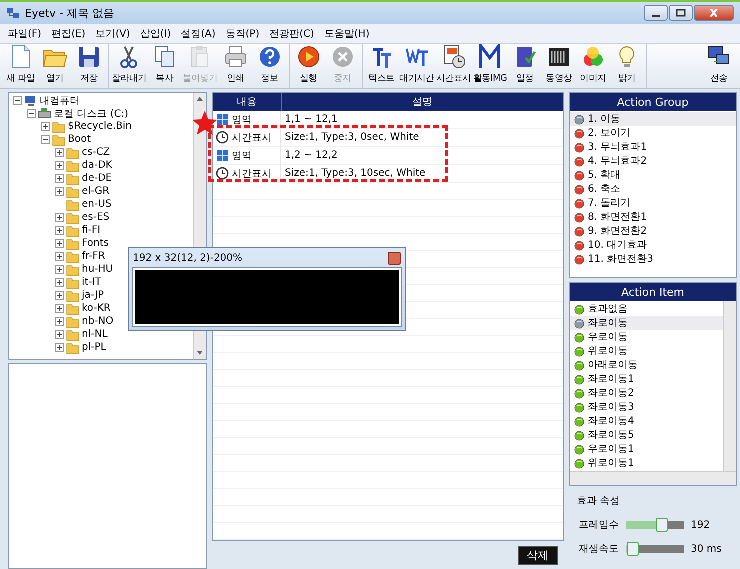  I want to click on maximize-button, so click(681, 13).